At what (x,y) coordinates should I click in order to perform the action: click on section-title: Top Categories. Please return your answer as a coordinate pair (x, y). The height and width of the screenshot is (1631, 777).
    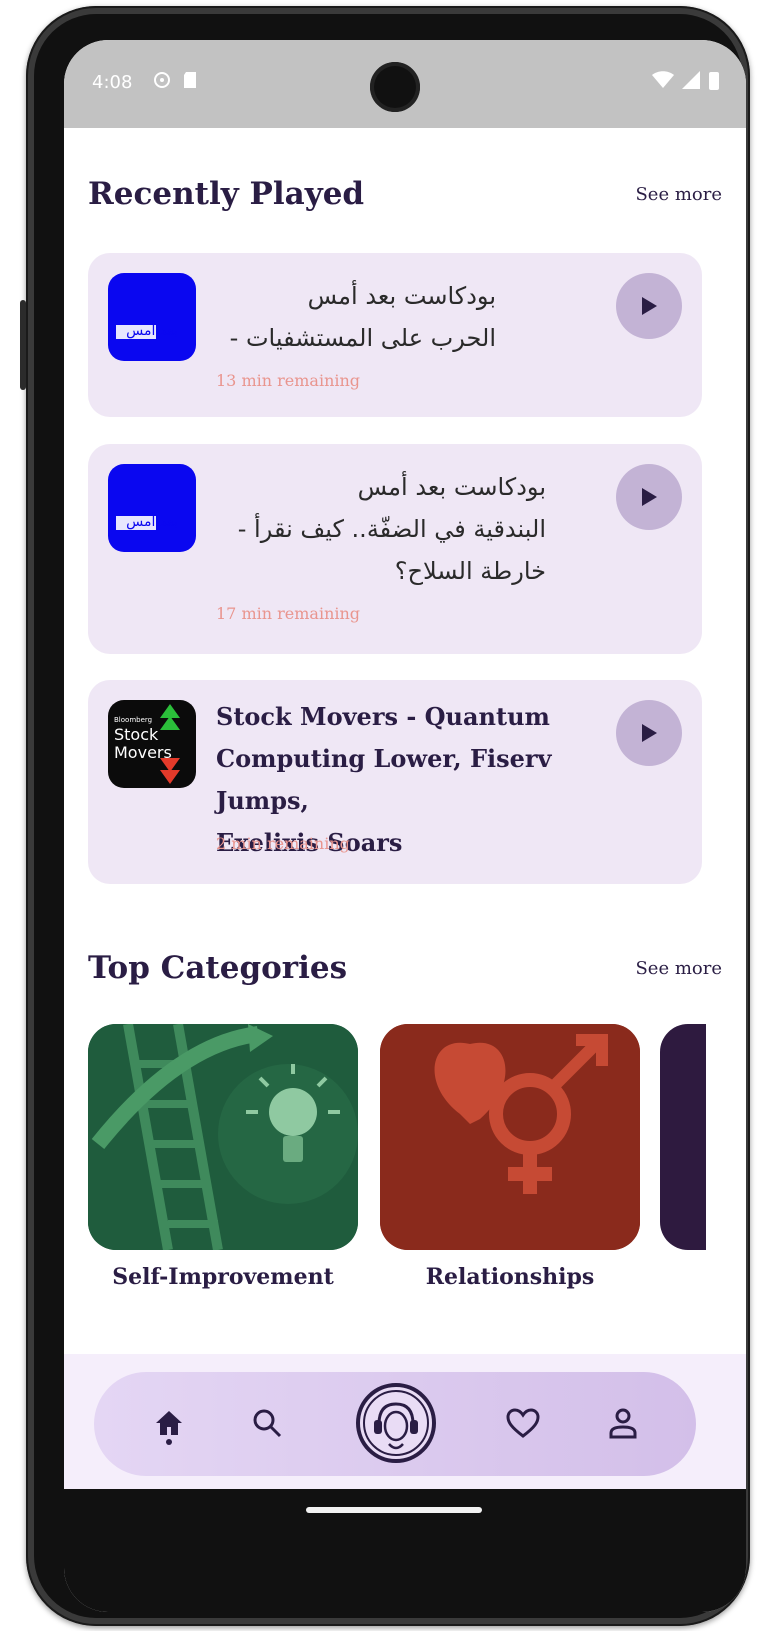
    Looking at the image, I should click on (218, 968).